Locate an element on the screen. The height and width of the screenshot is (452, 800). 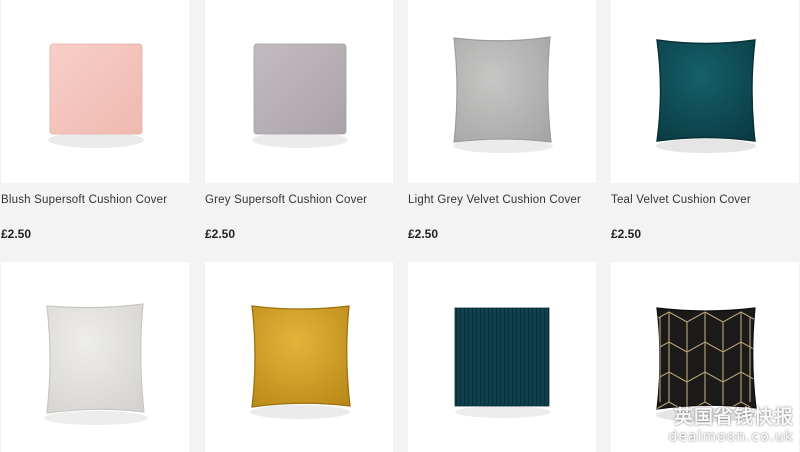
product-card: Light Grey Velvet Cushion Cover £2.50 is located at coordinates (502, 120).